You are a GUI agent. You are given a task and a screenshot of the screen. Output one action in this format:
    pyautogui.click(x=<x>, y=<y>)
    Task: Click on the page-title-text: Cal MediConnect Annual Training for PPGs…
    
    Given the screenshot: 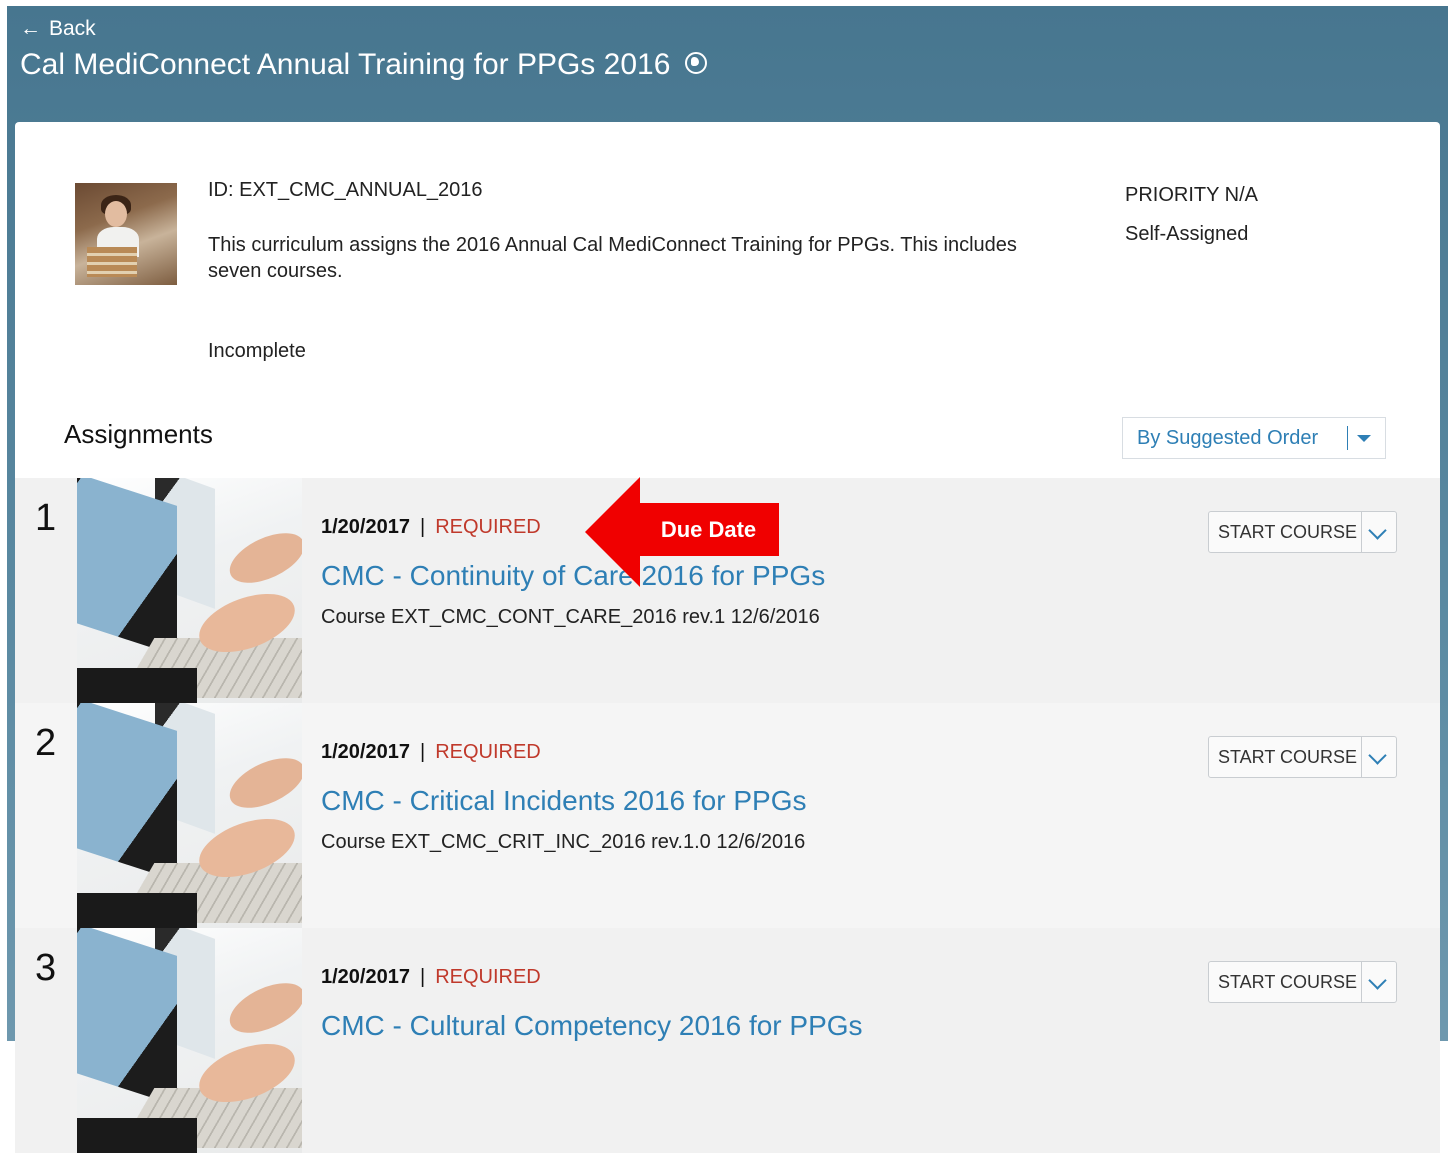 What is the action you would take?
    pyautogui.click(x=345, y=64)
    